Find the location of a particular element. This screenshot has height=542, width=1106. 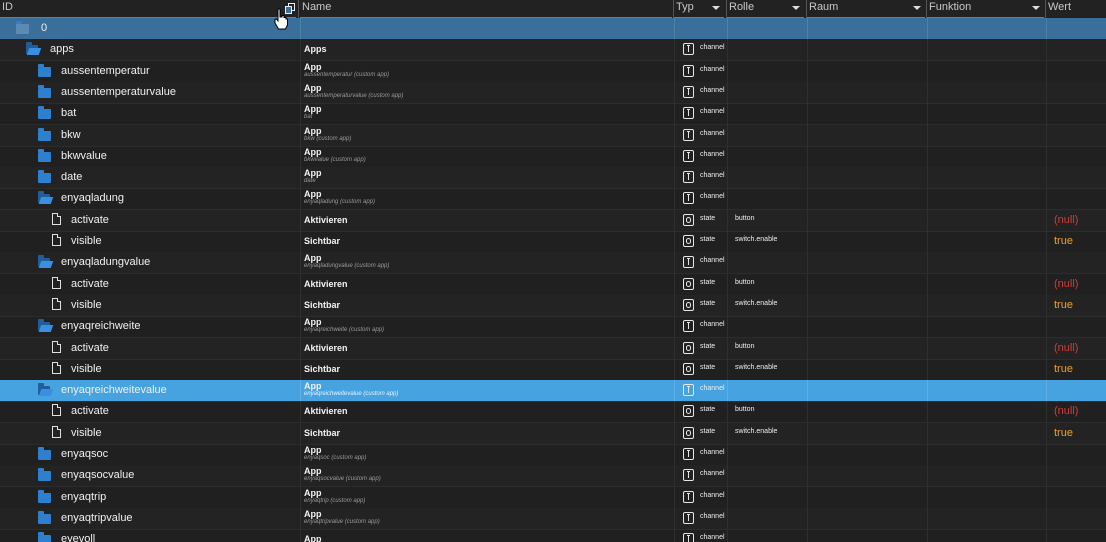

object-role: switch.enable is located at coordinates (756, 367).